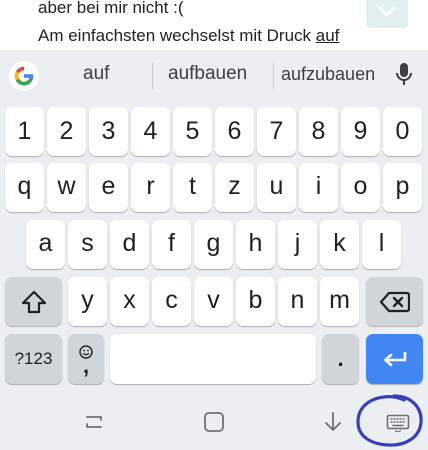 The image size is (428, 450). Describe the element at coordinates (327, 35) in the screenshot. I see `composing-word: auf` at that location.